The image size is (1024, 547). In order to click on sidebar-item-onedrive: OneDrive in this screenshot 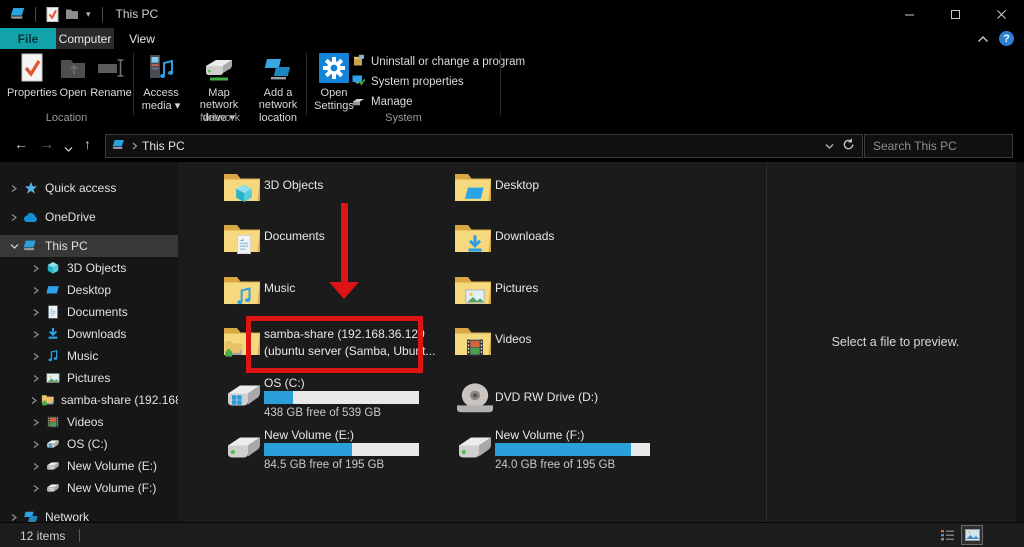, I will do `click(89, 217)`.